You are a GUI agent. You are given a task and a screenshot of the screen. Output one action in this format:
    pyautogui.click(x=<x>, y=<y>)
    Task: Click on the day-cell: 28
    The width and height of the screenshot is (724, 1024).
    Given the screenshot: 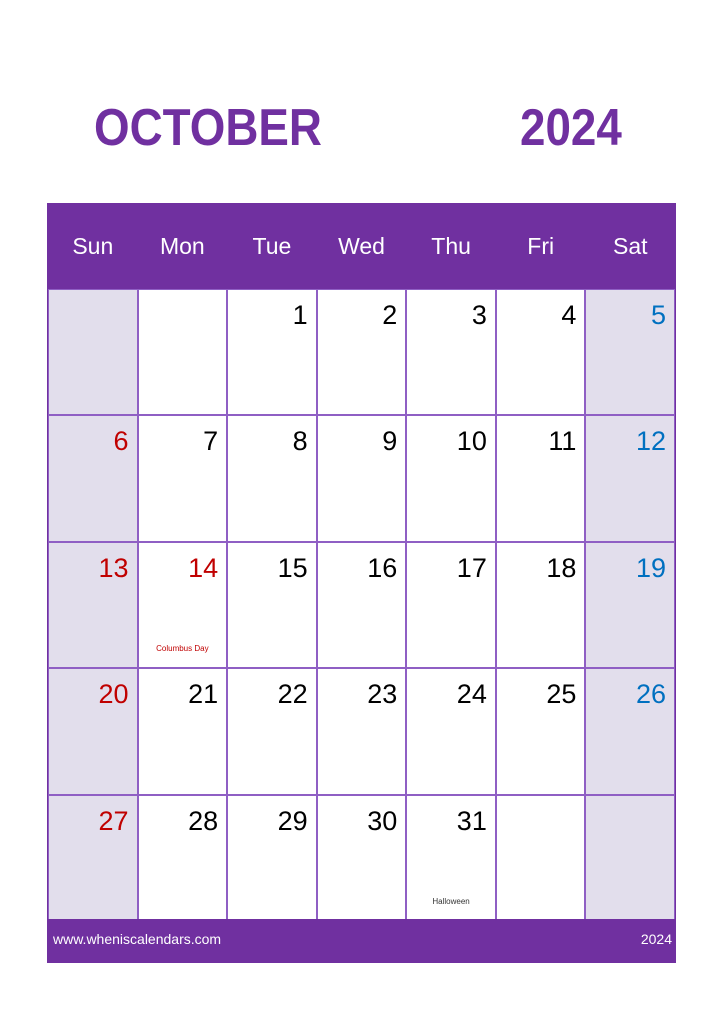 What is the action you would take?
    pyautogui.click(x=182, y=857)
    